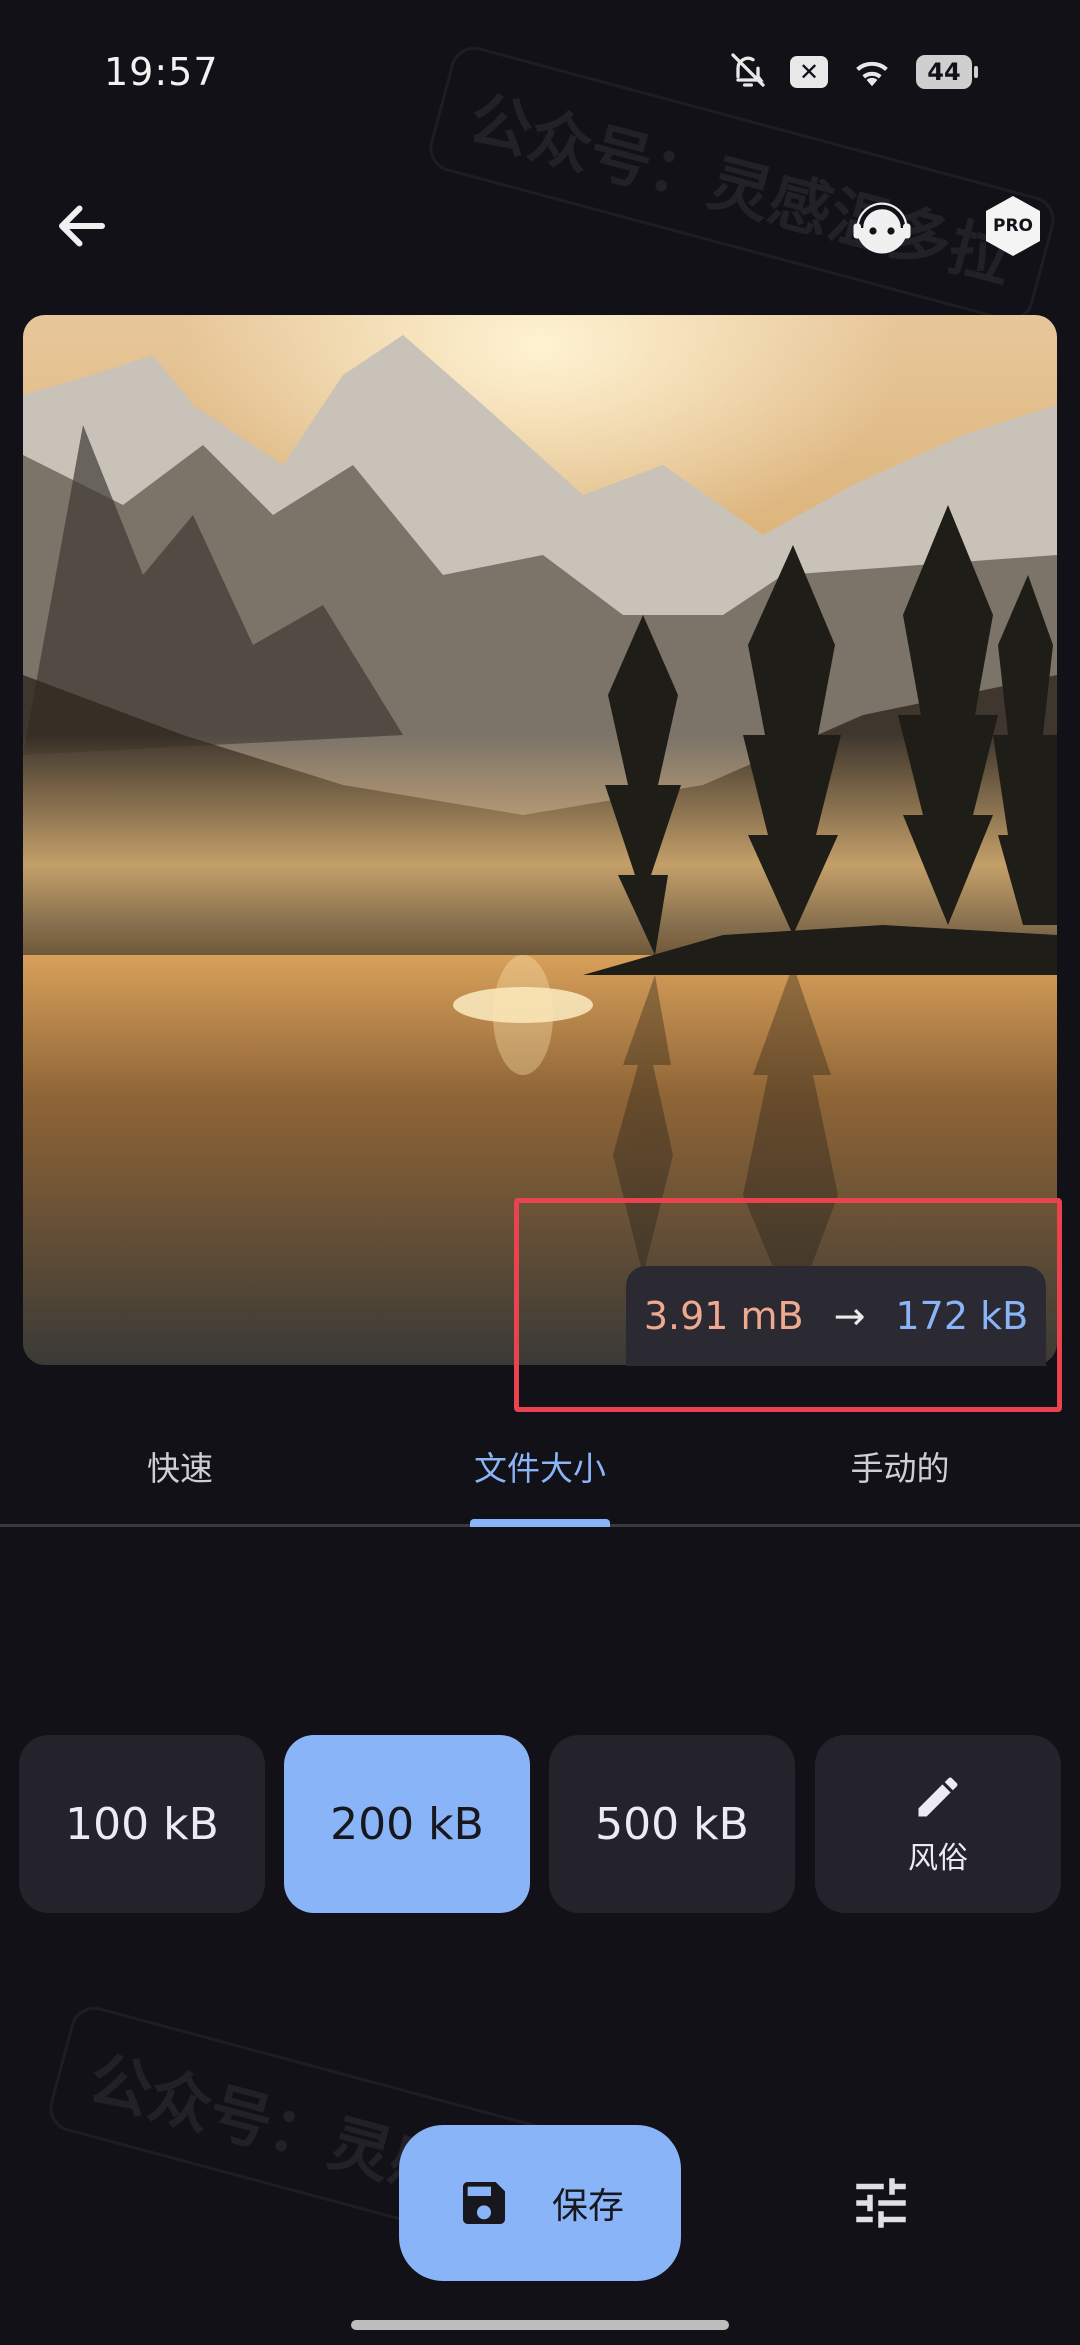 The width and height of the screenshot is (1080, 2345). I want to click on tab-label: 文件大小, so click(540, 1468).